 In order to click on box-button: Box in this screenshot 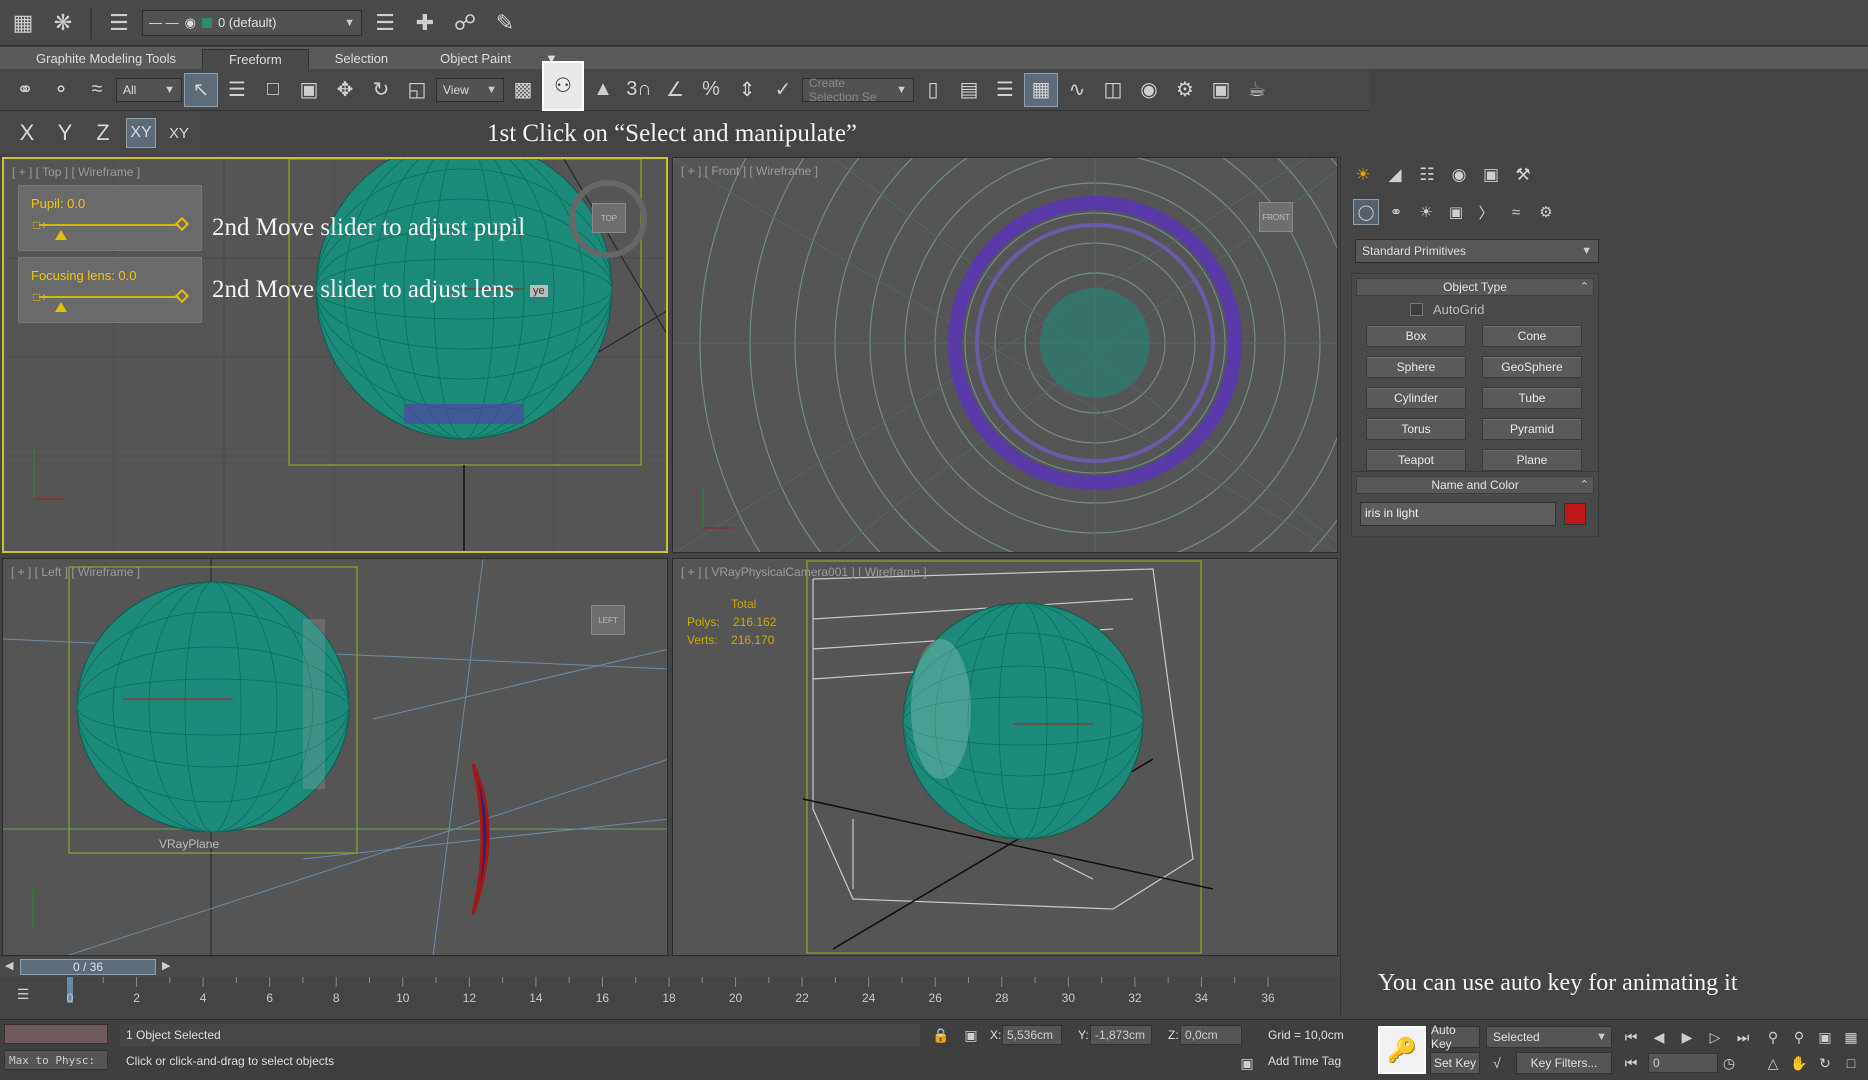, I will do `click(1416, 336)`.